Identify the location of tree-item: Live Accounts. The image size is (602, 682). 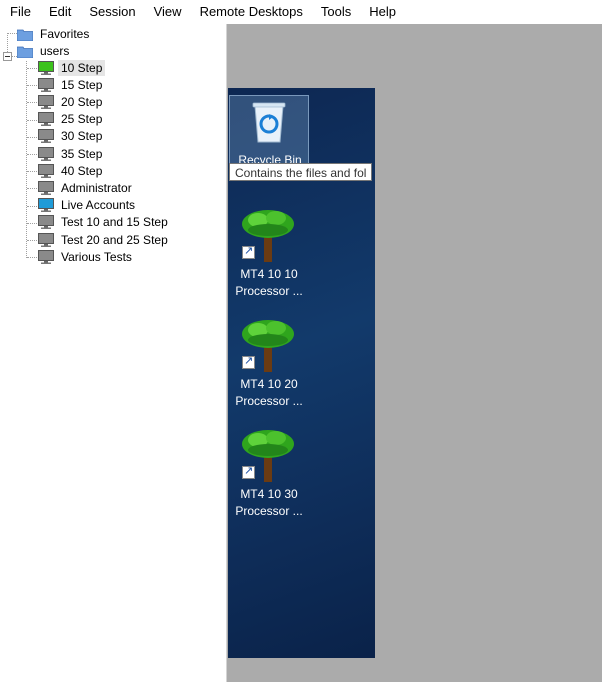
(88, 205).